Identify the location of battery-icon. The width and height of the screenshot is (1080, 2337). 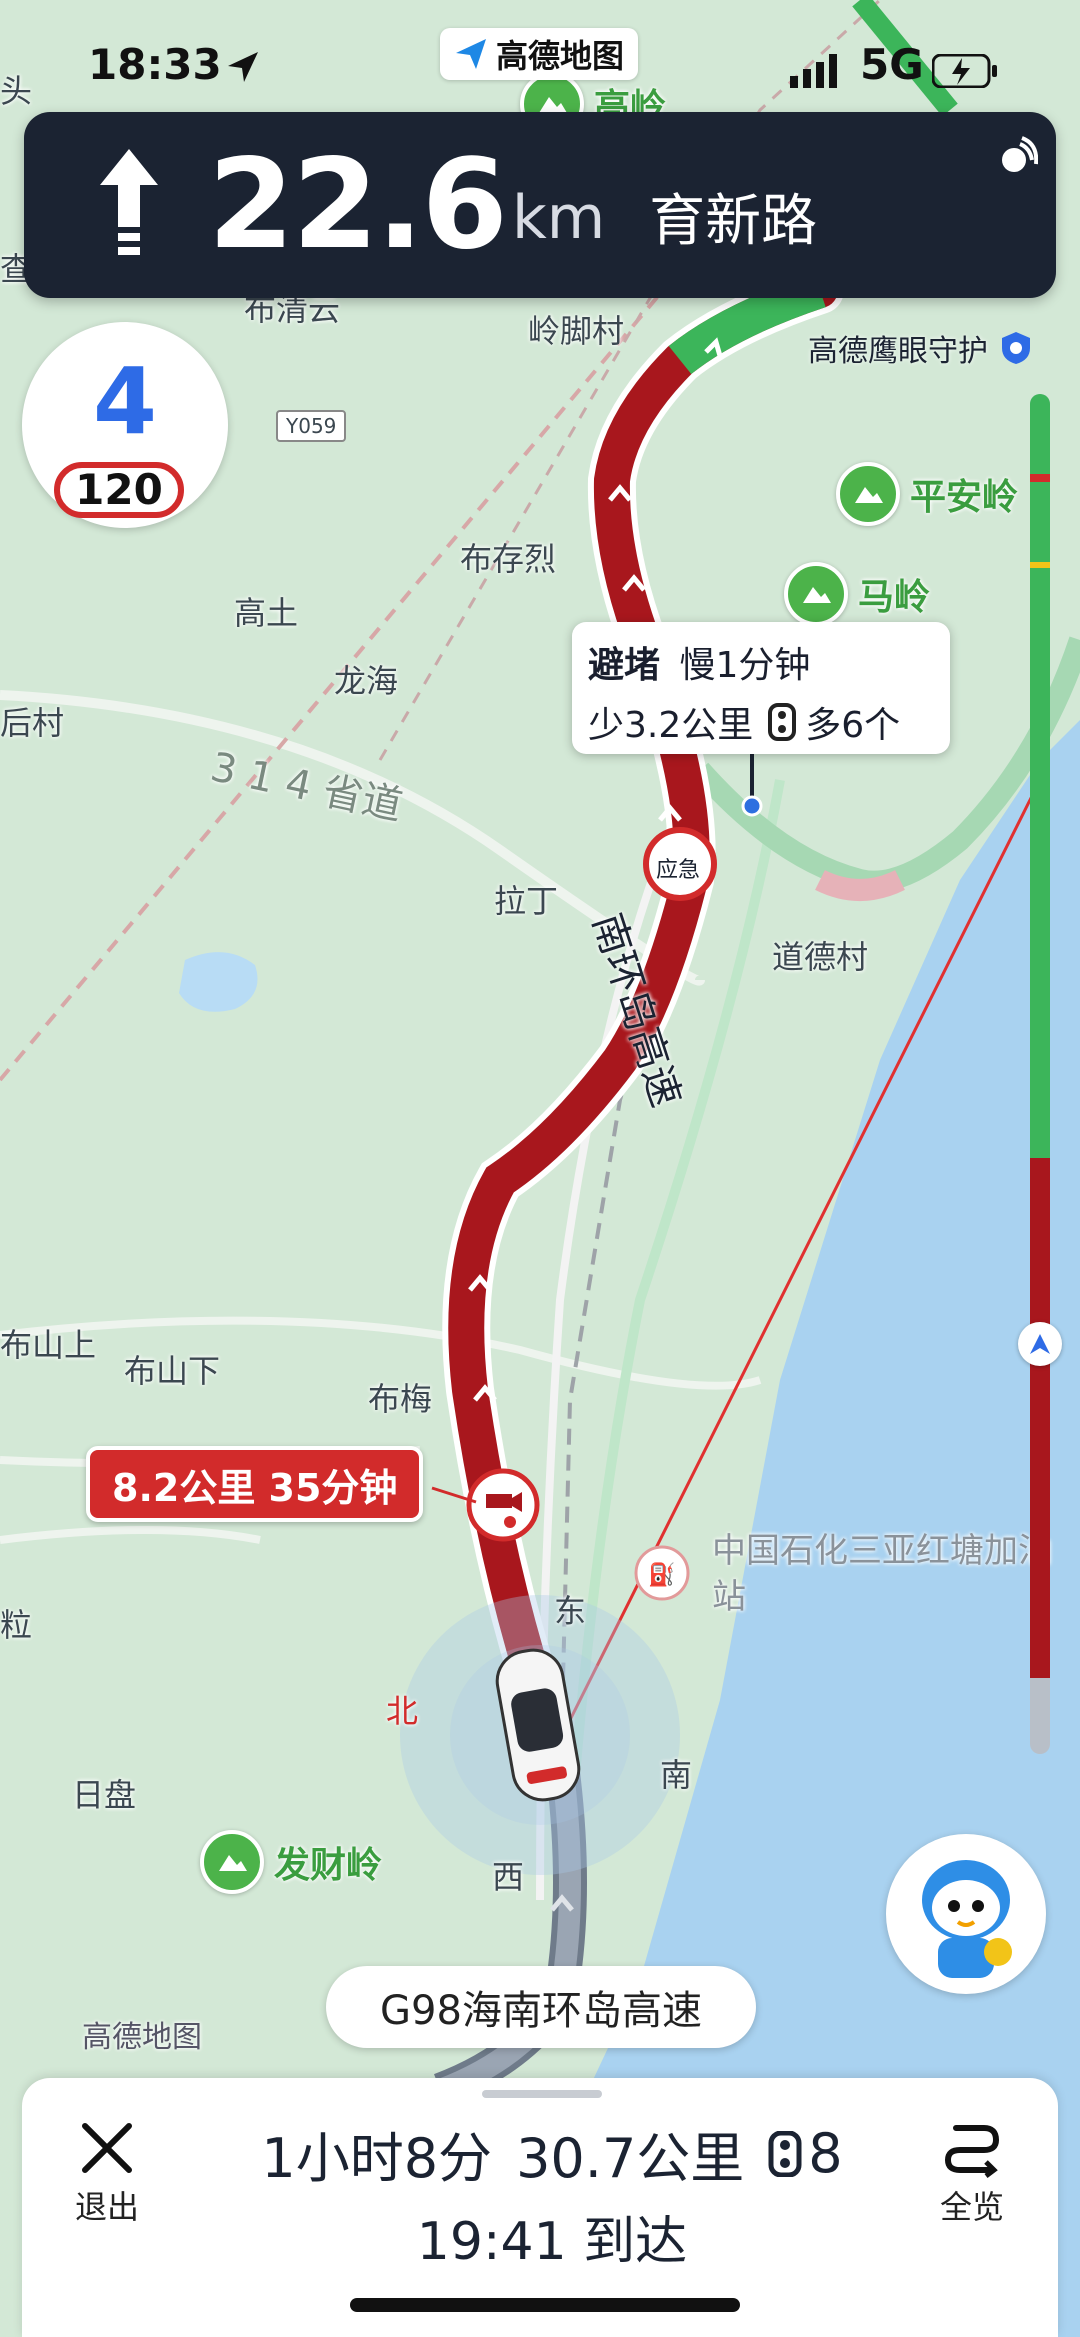
(964, 72).